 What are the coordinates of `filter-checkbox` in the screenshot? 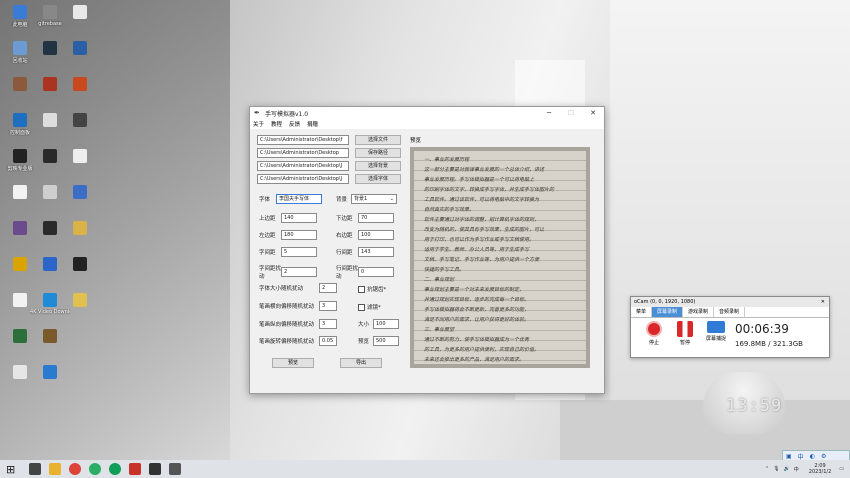 It's located at (361, 307).